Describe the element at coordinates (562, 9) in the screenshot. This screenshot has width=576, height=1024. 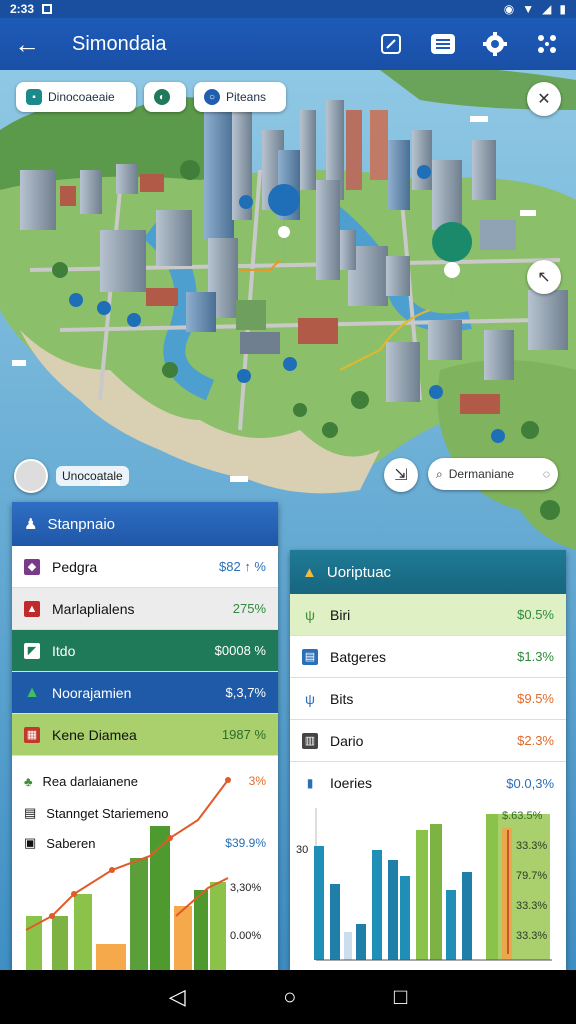
I see `battery-icon: ▮` at that location.